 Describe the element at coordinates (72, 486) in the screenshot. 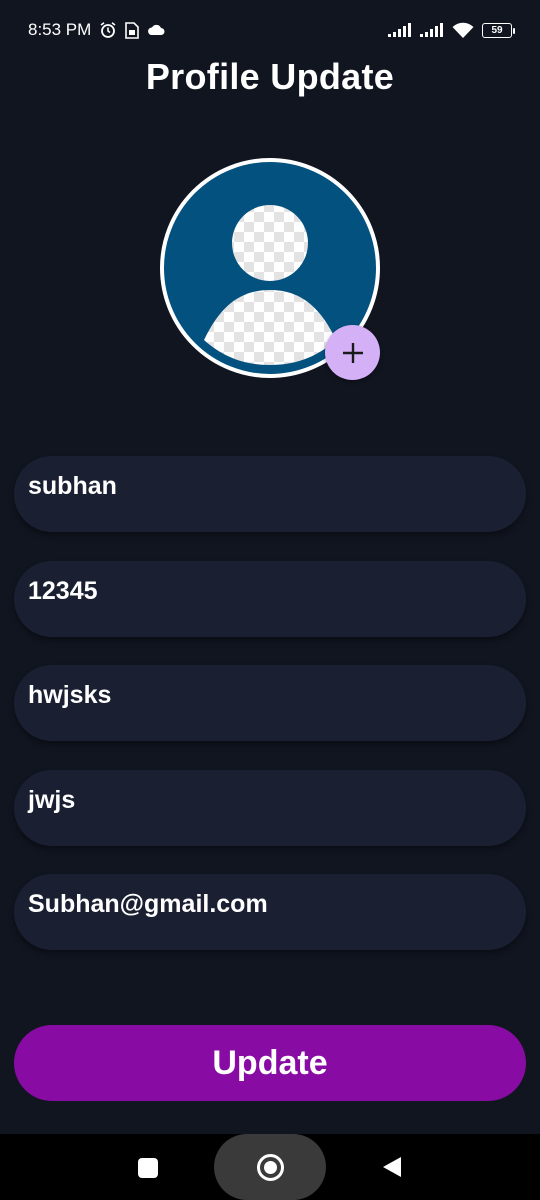

I see `name-field-value: subhan` at that location.